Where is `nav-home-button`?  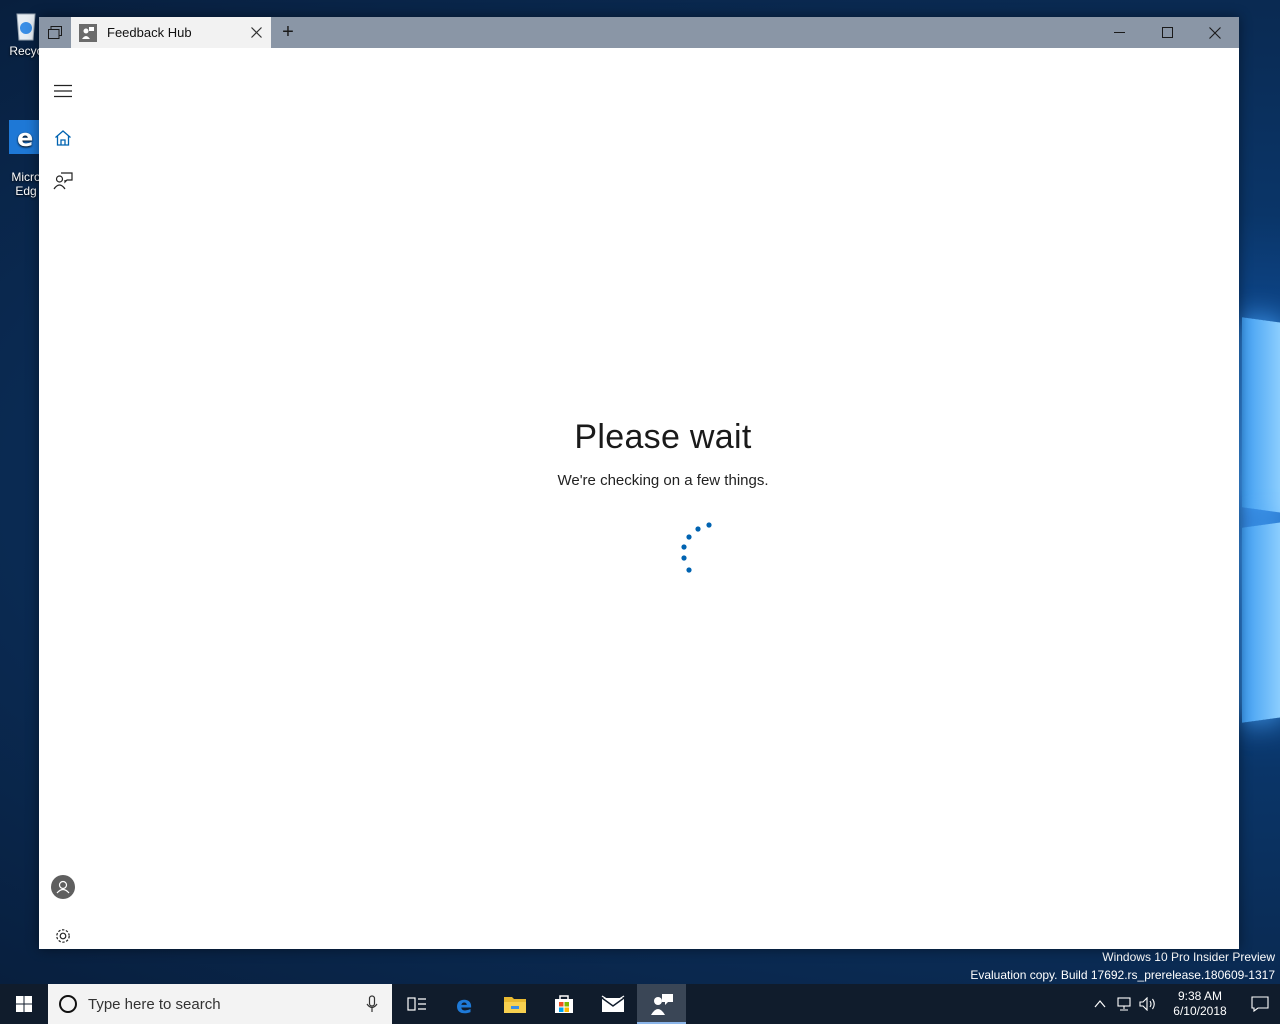 nav-home-button is located at coordinates (63, 138).